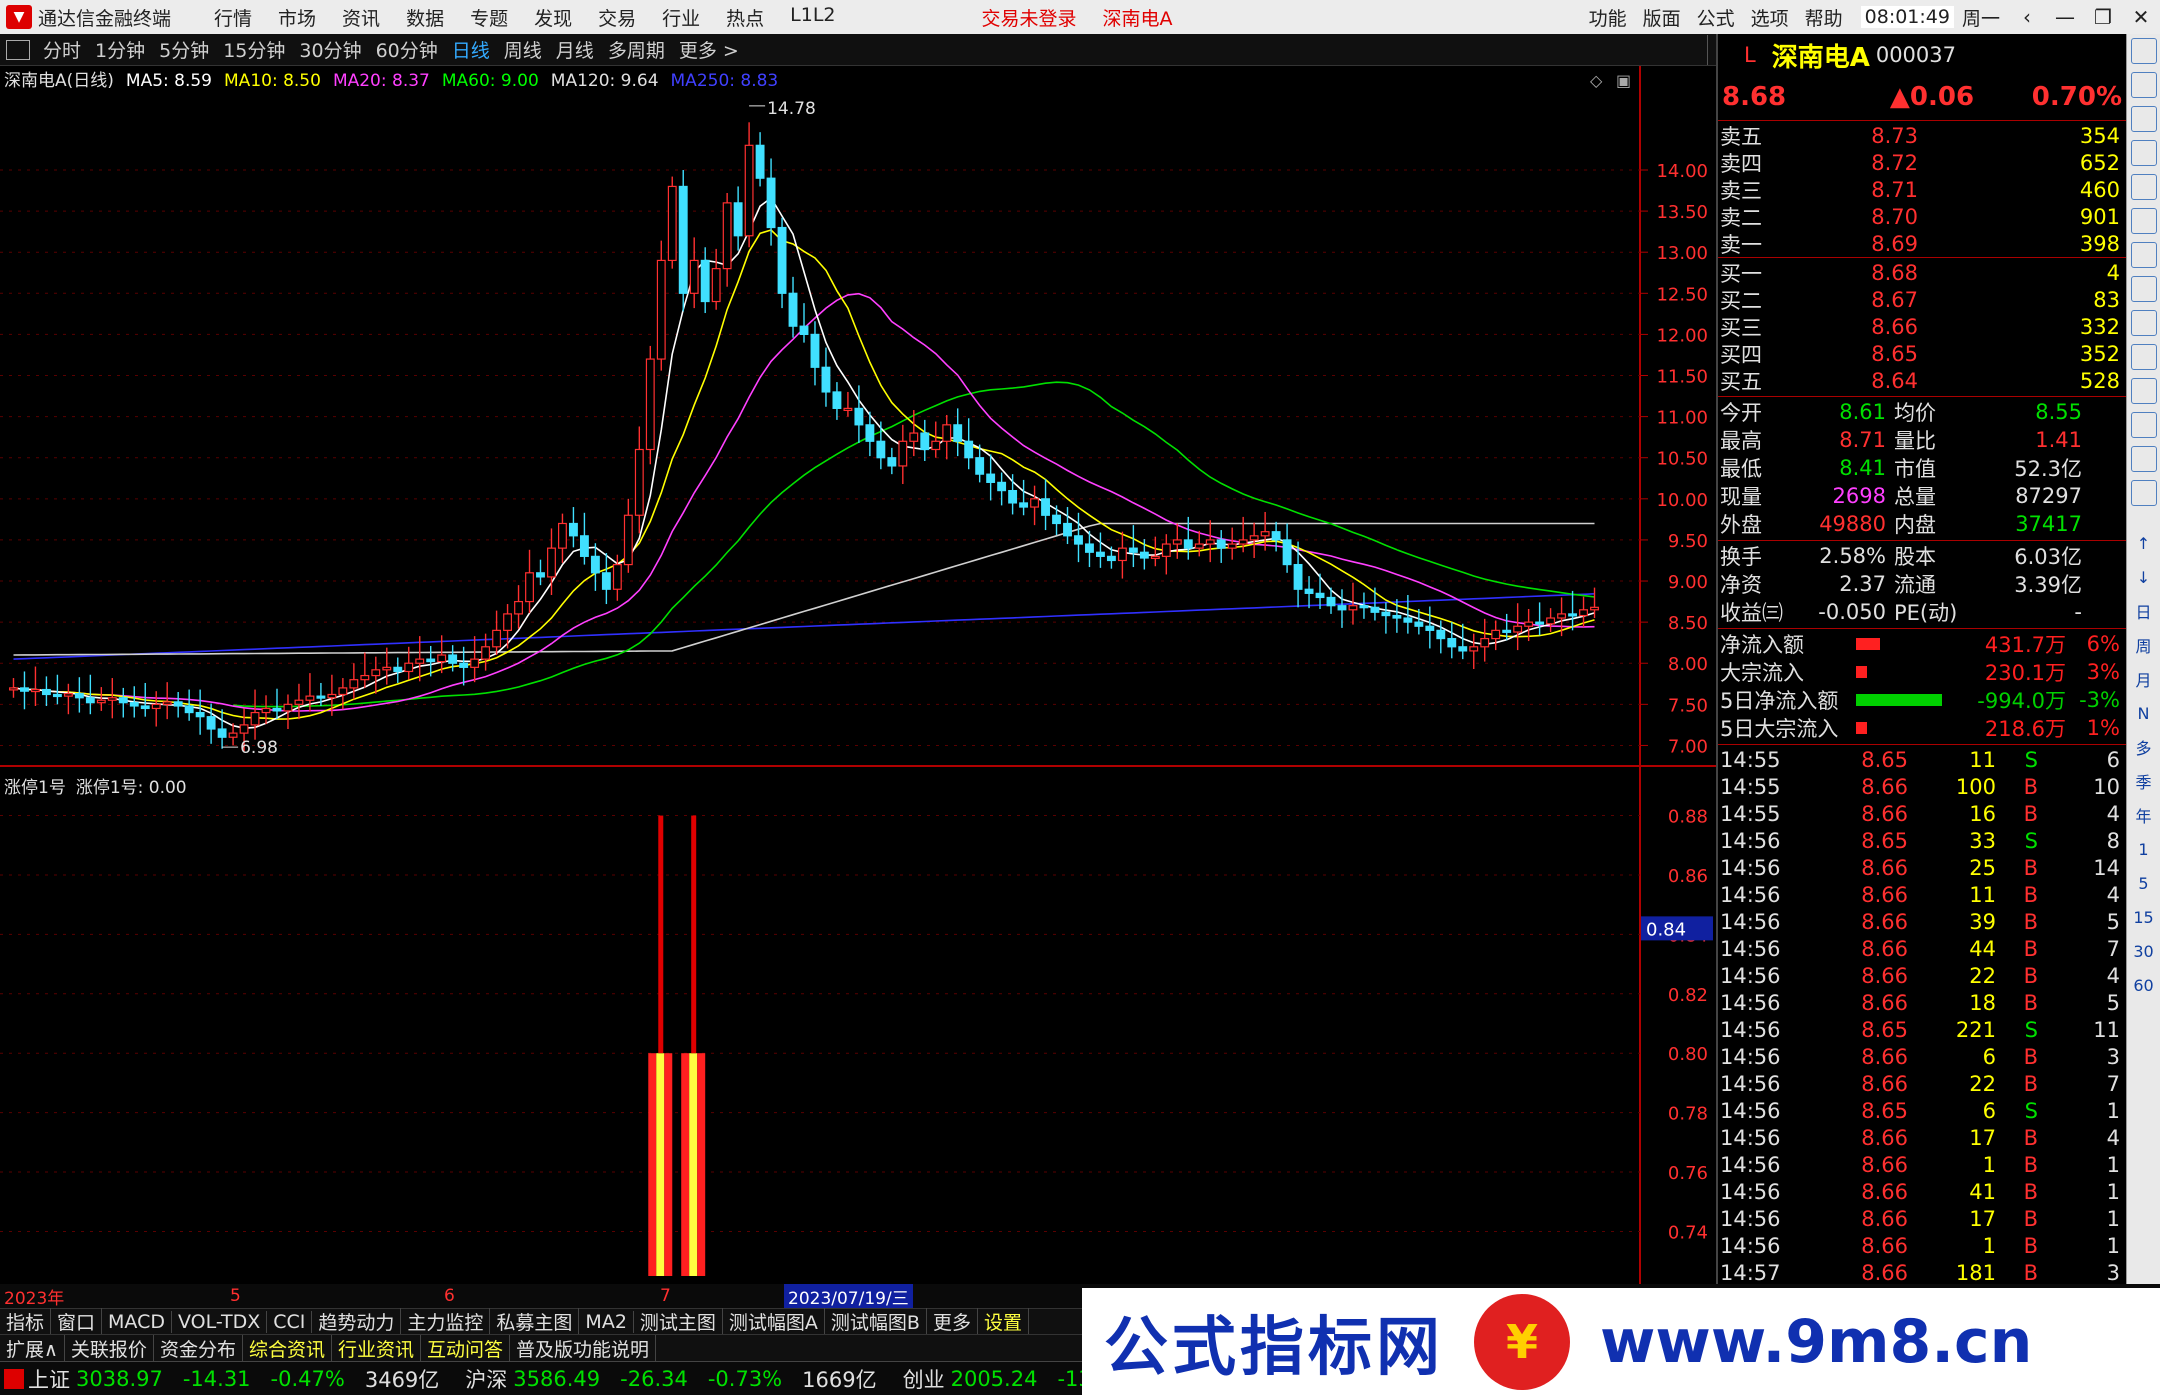 The height and width of the screenshot is (1395, 2160). Describe the element at coordinates (636, 49) in the screenshot. I see `period-tab: 多周期` at that location.